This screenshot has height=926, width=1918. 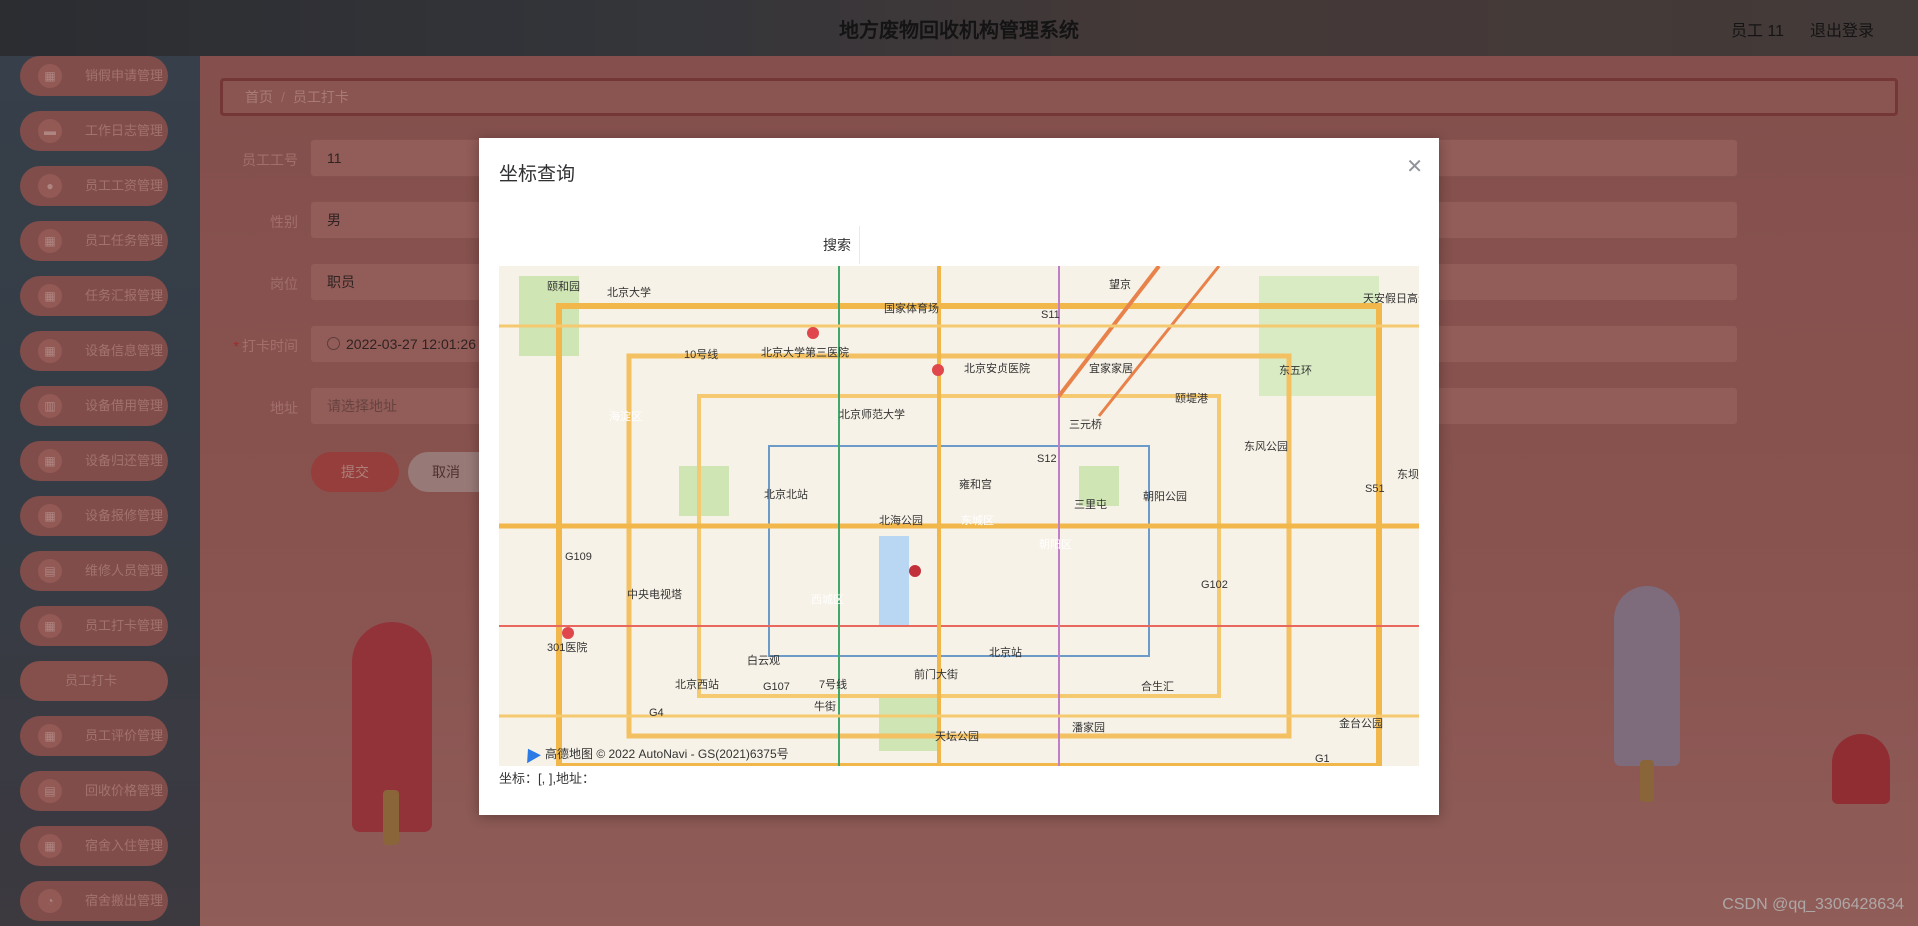 What do you see at coordinates (547, 778) in the screenshot?
I see `coordinate-readout: 坐标：[, ],地址：` at bounding box center [547, 778].